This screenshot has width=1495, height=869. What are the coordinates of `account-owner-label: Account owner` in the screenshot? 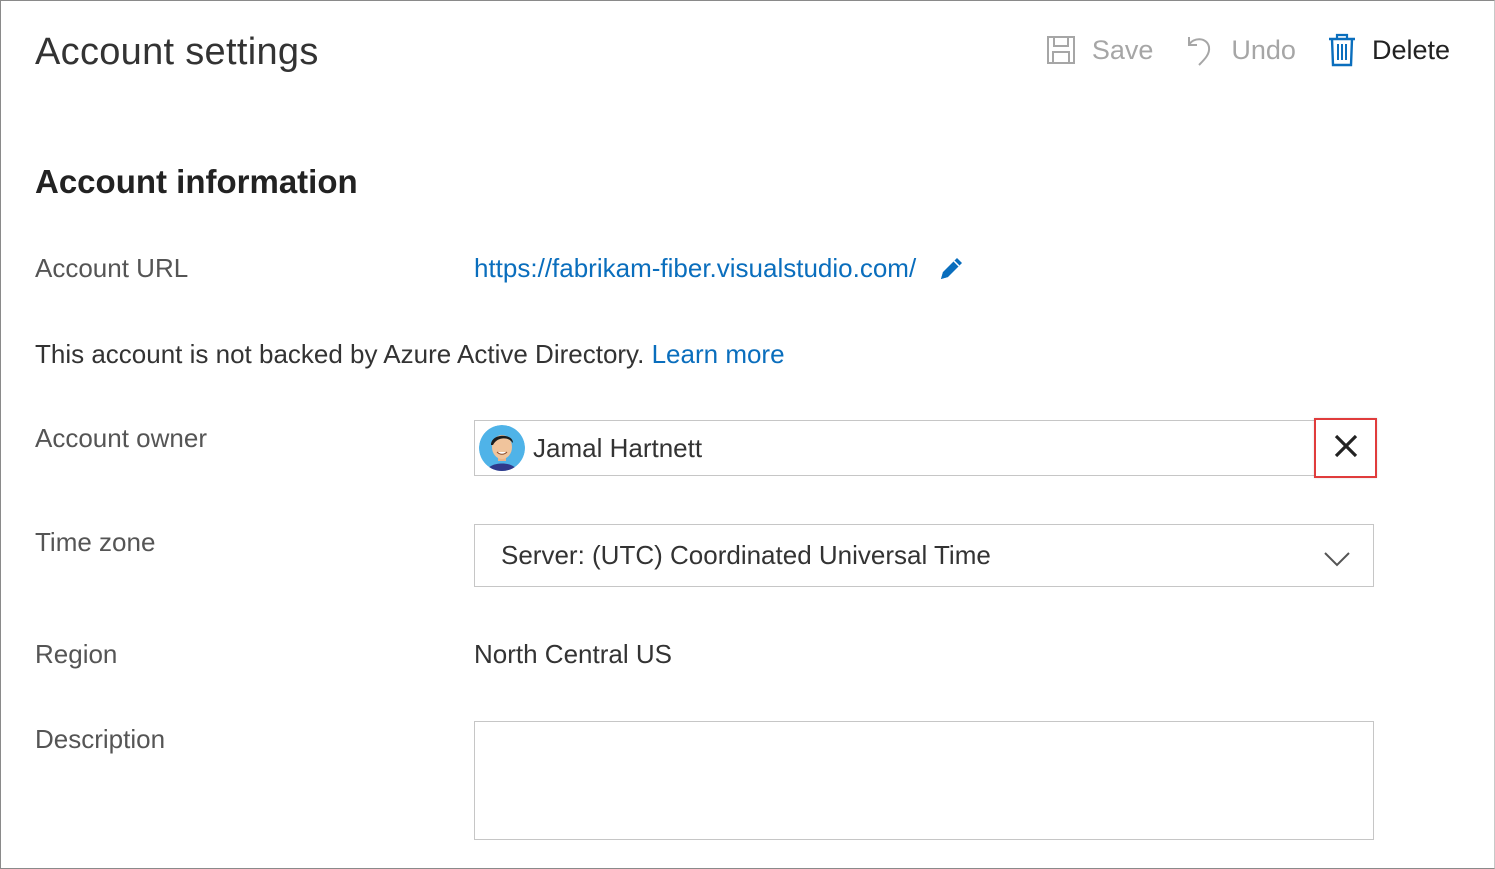 It's located at (121, 438).